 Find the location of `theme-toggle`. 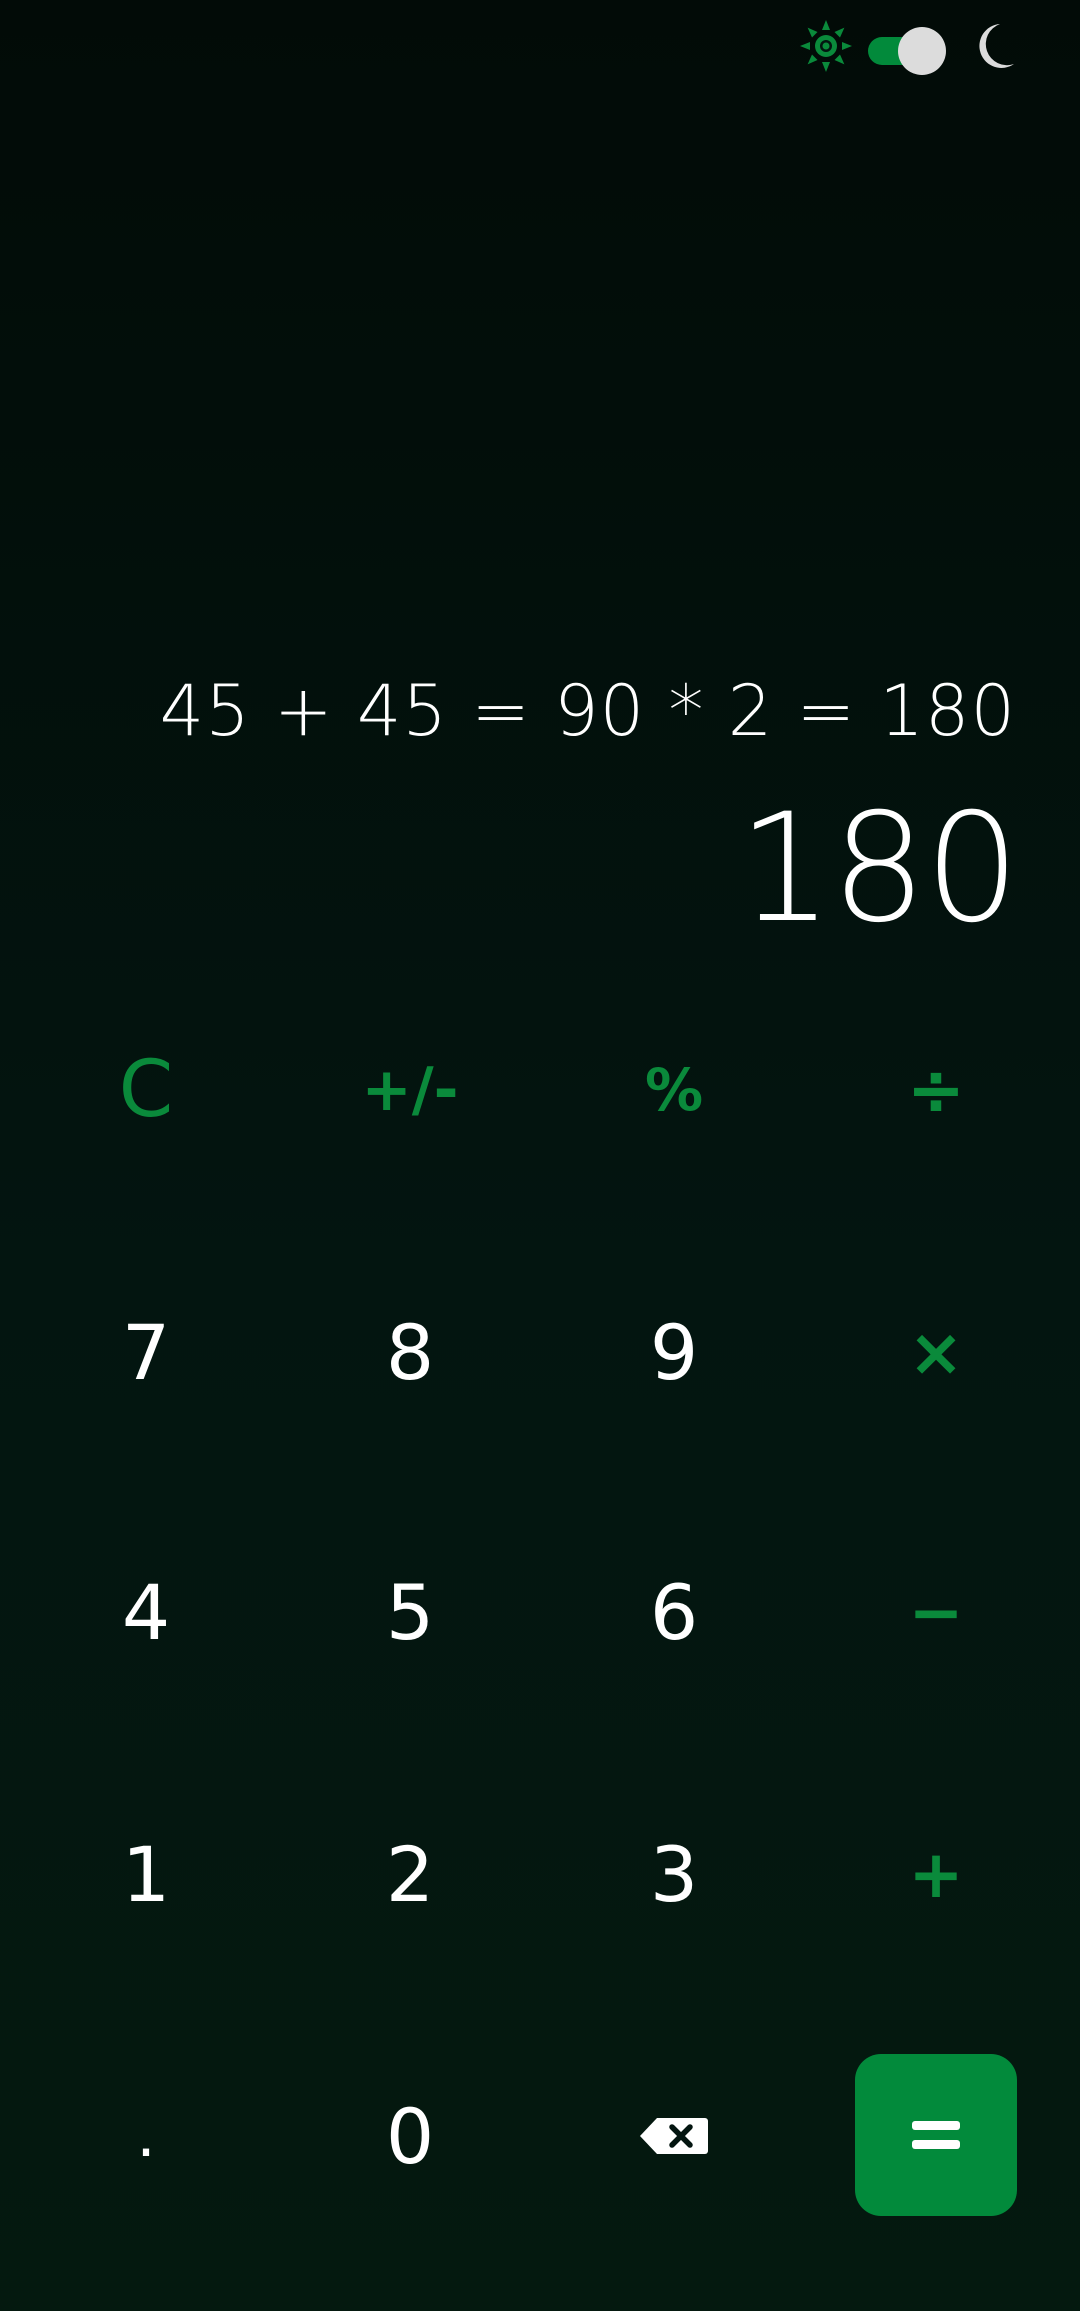

theme-toggle is located at coordinates (908, 46).